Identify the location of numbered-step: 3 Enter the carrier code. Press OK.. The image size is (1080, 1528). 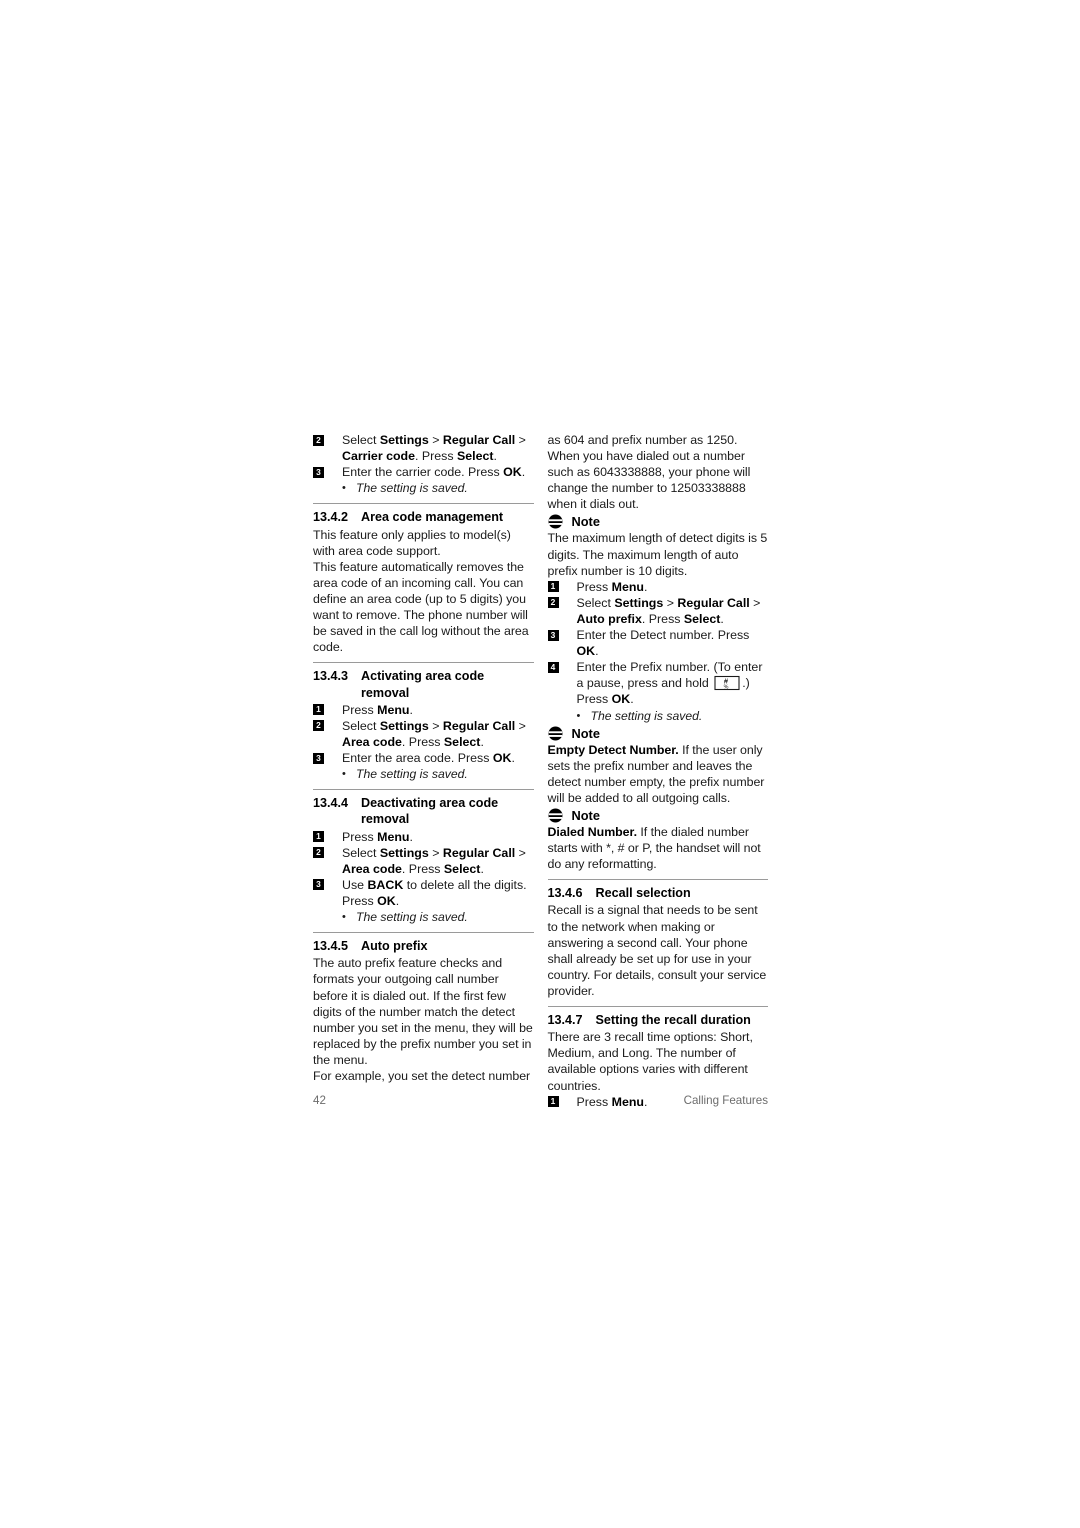
(423, 472).